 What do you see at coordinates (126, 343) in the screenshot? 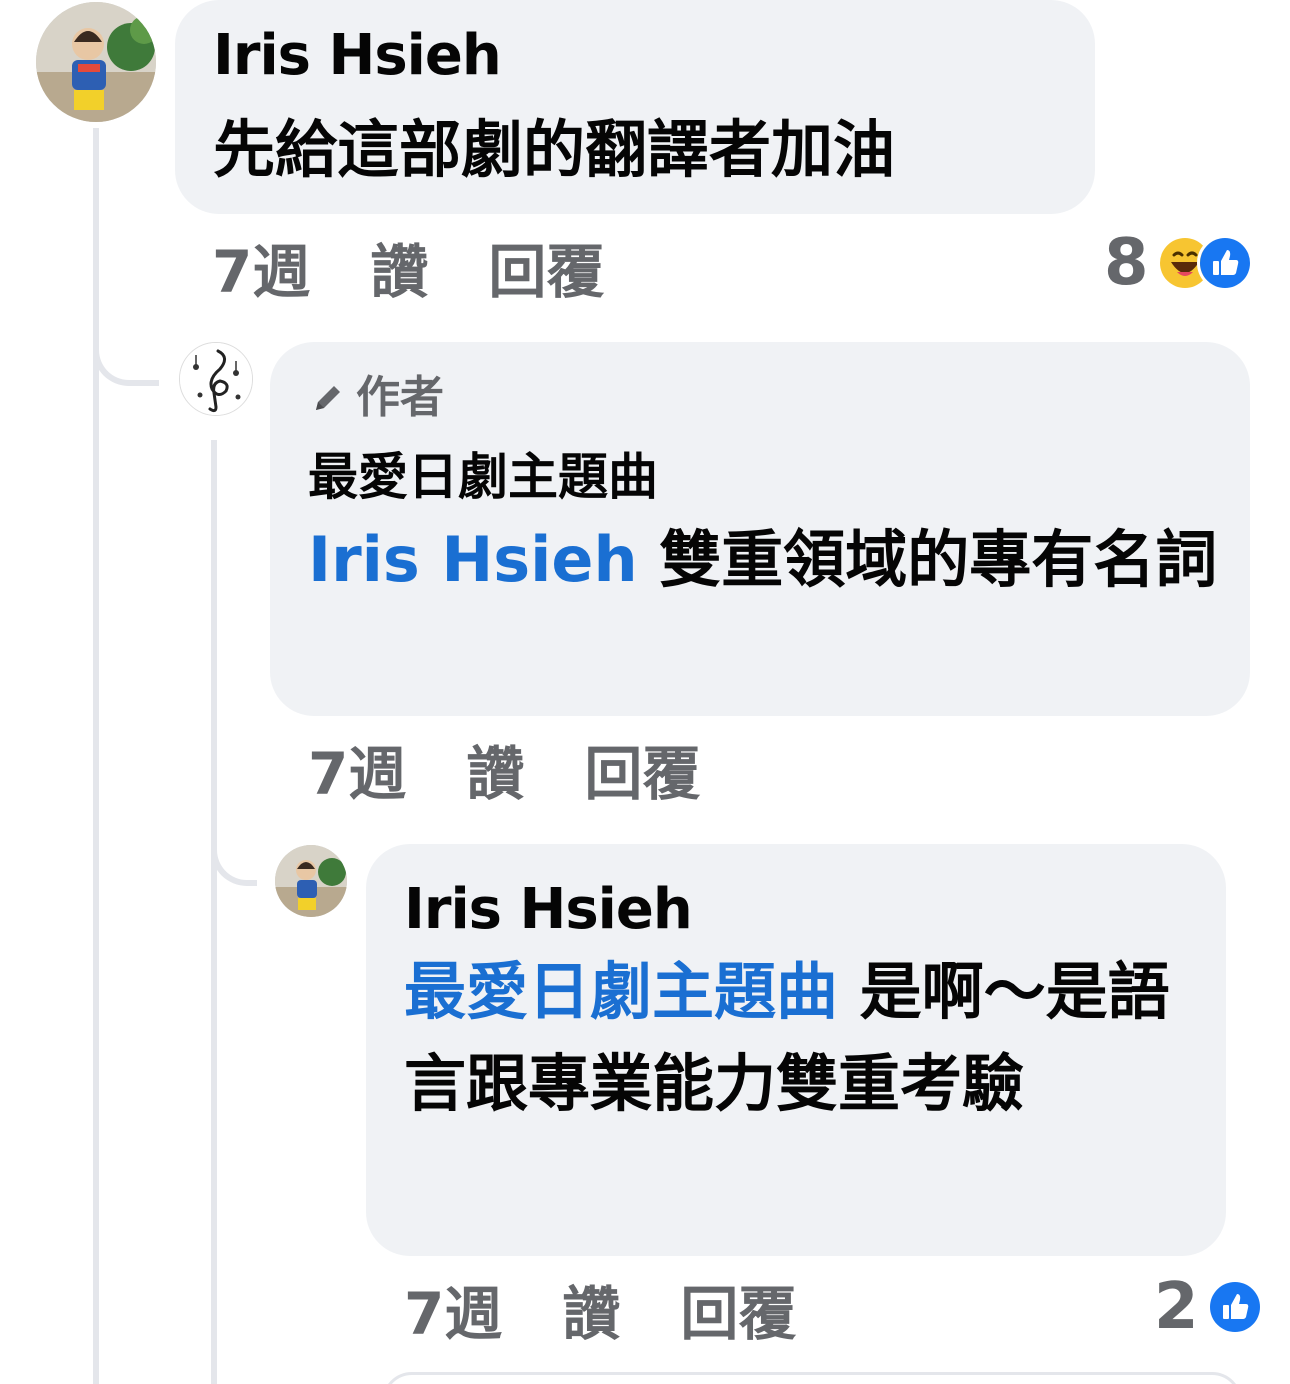
I see `thread-branch` at bounding box center [126, 343].